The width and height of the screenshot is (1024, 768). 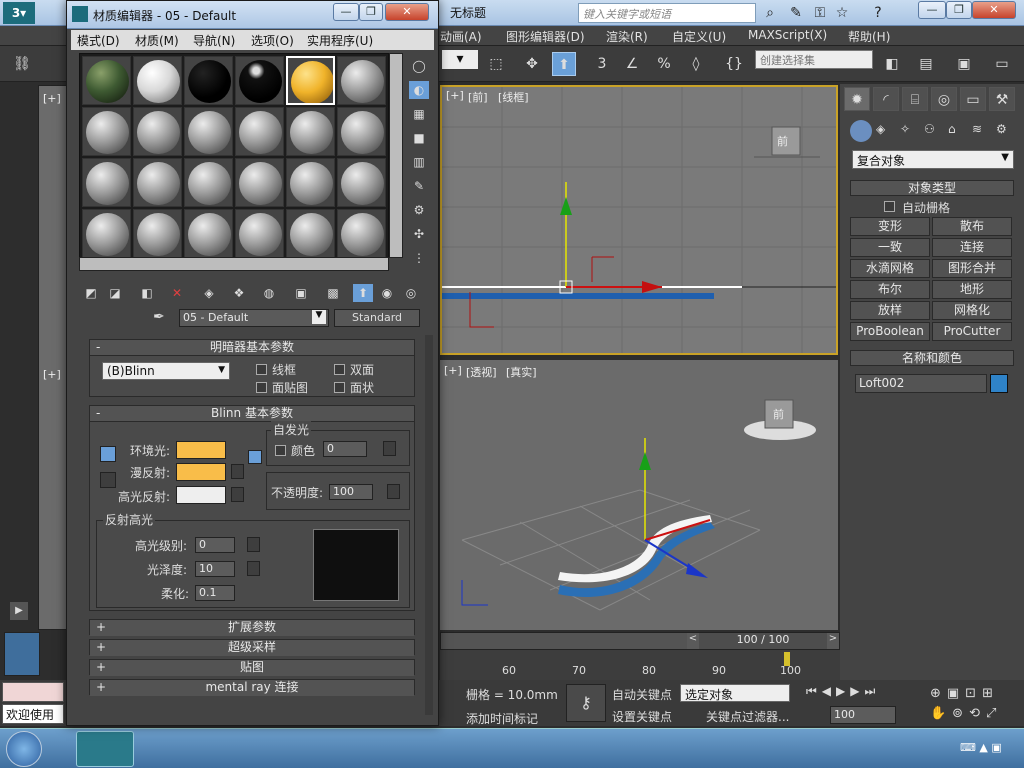 I want to click on named-selection-set-dropdown: 创建选择集, so click(x=814, y=59).